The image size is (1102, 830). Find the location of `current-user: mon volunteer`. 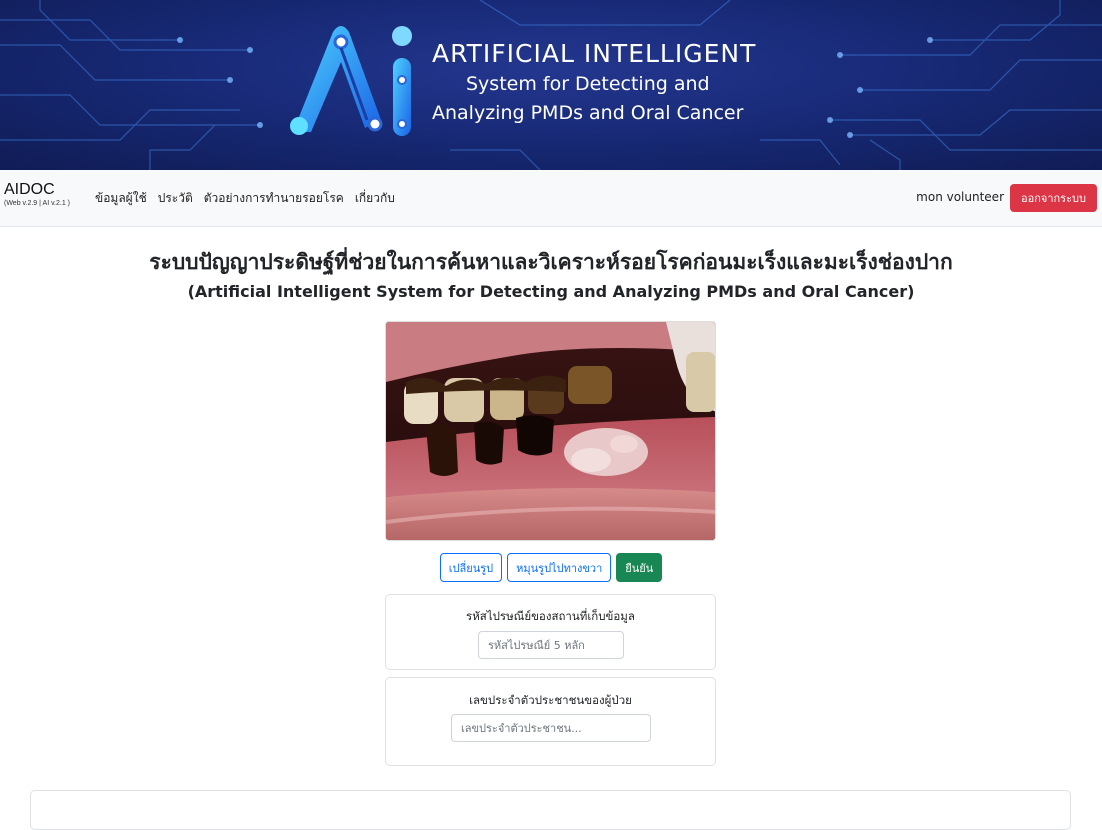

current-user: mon volunteer is located at coordinates (960, 197).